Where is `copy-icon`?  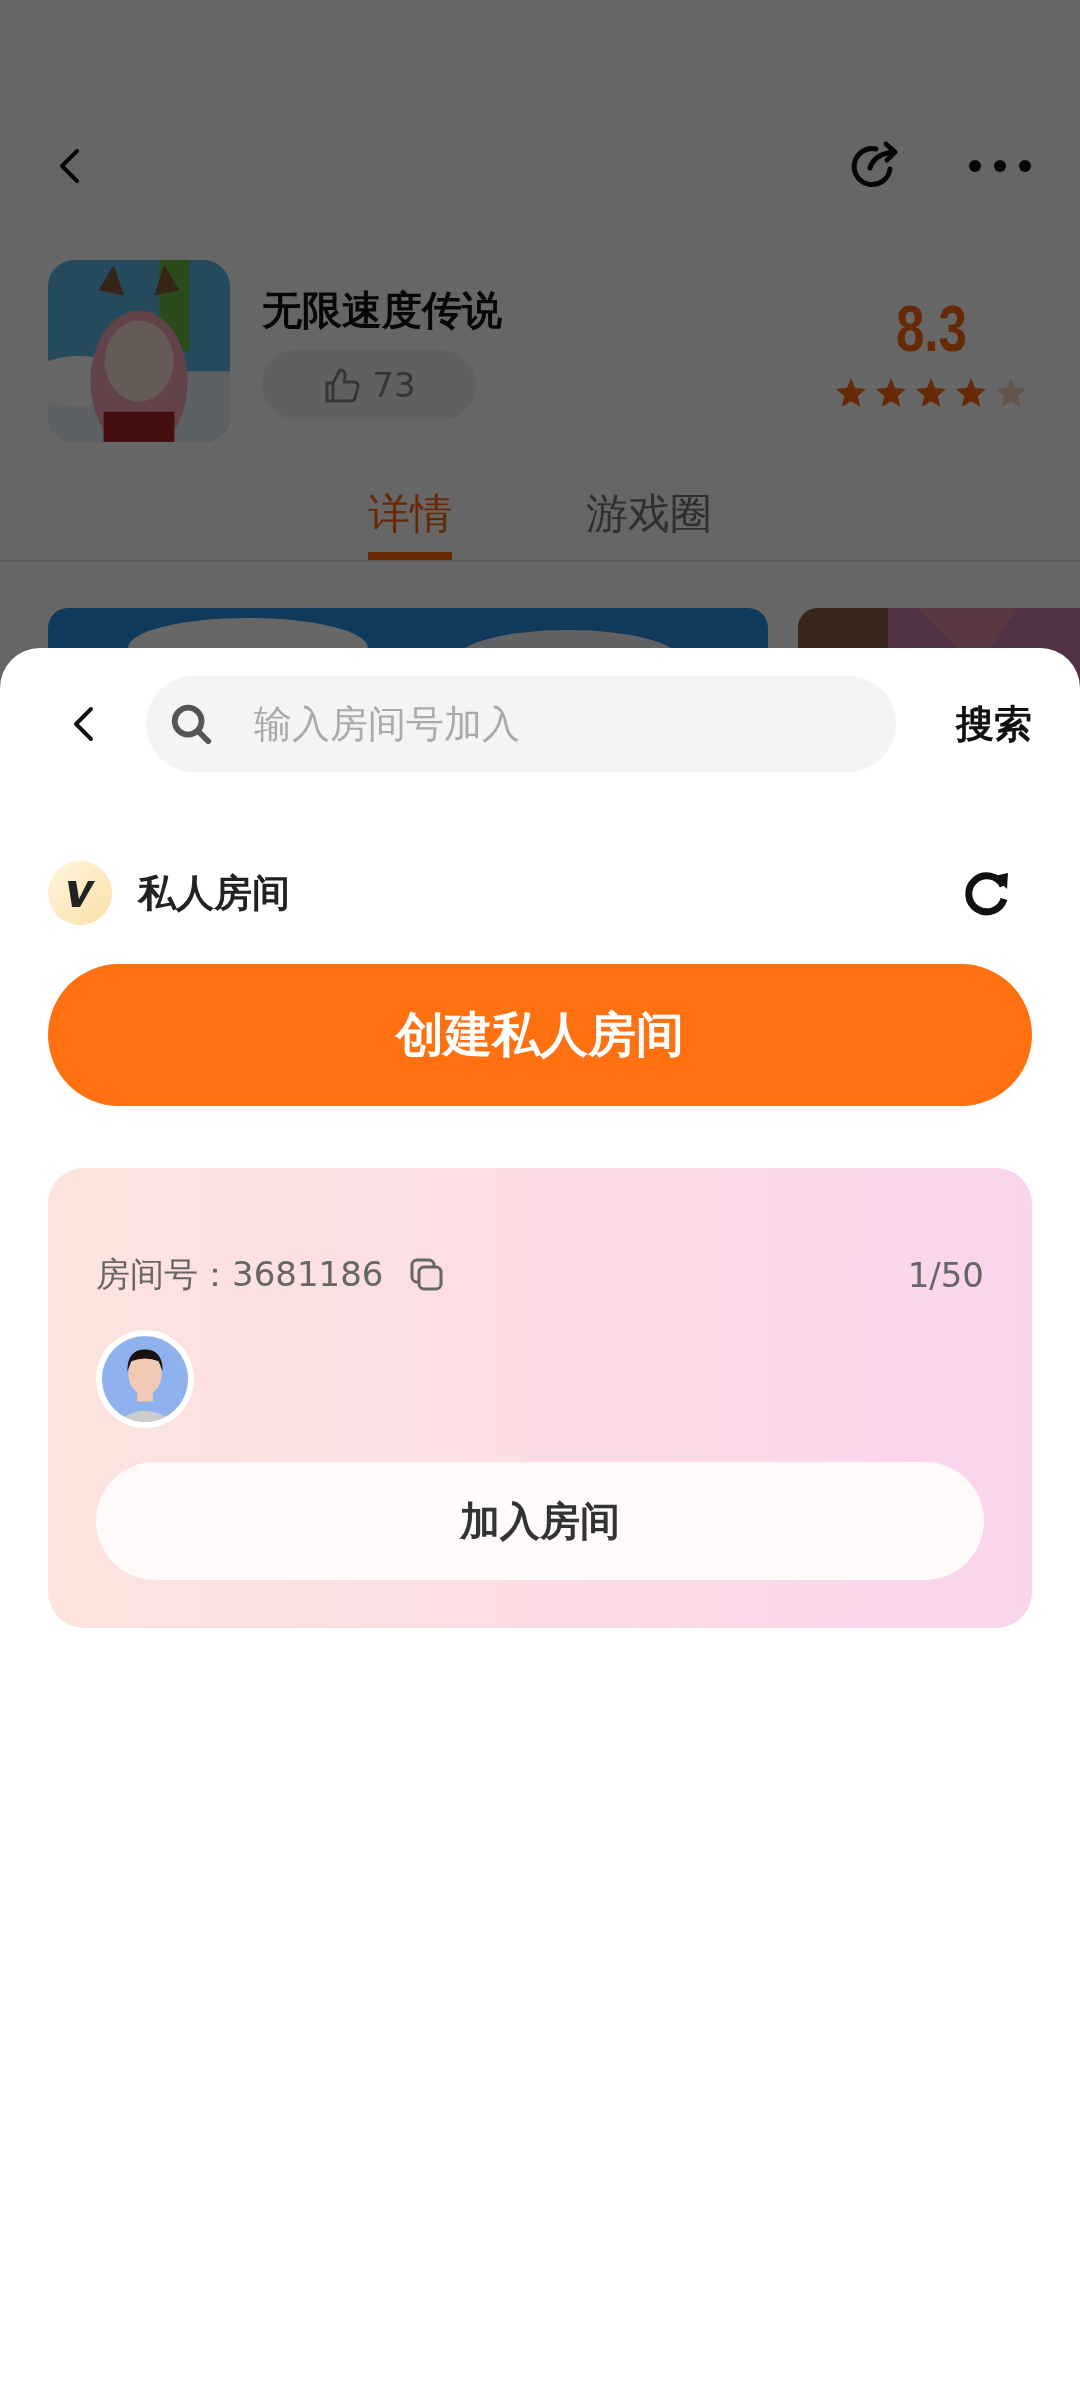 copy-icon is located at coordinates (427, 1275).